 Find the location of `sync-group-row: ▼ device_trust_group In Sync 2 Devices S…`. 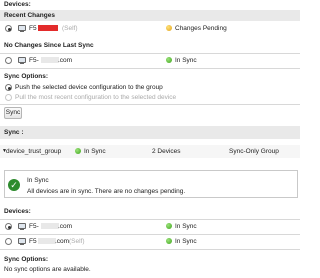

sync-group-row: ▼ device_trust_group In Sync 2 Devices S… is located at coordinates (150, 151).